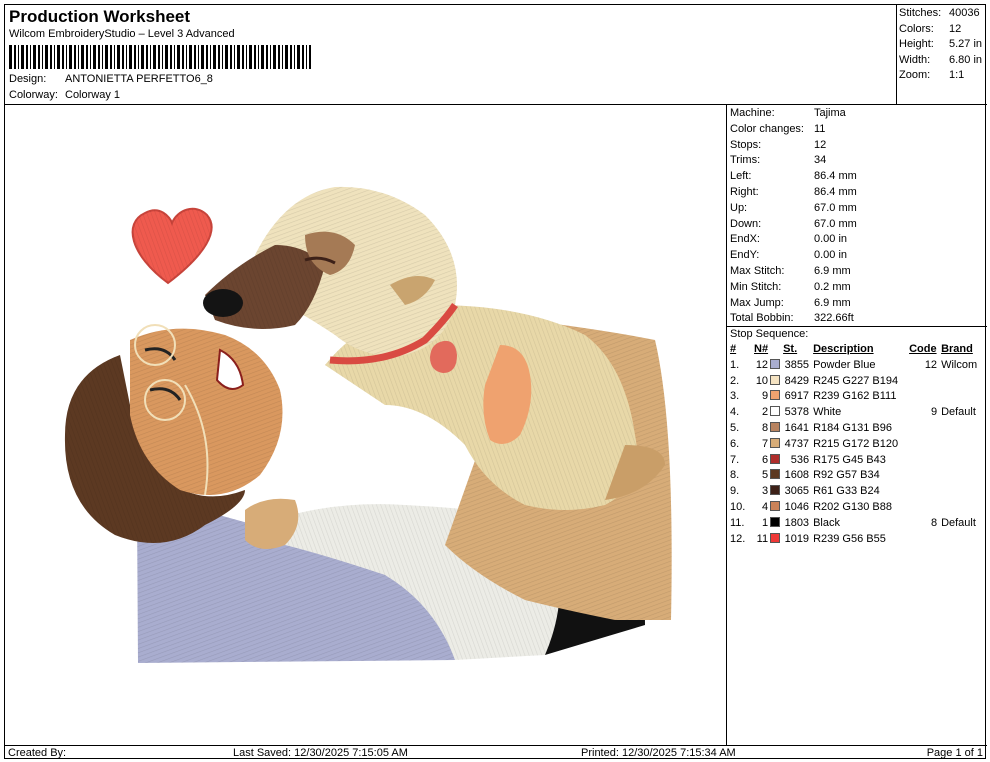 Image resolution: width=990 pixels, height=762 pixels. What do you see at coordinates (844, 364) in the screenshot?
I see `row-description: Powder Blue` at bounding box center [844, 364].